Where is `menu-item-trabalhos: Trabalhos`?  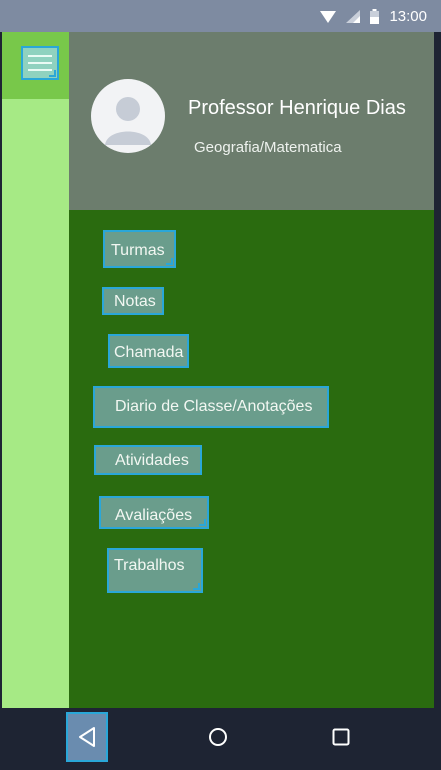 menu-item-trabalhos: Trabalhos is located at coordinates (155, 570).